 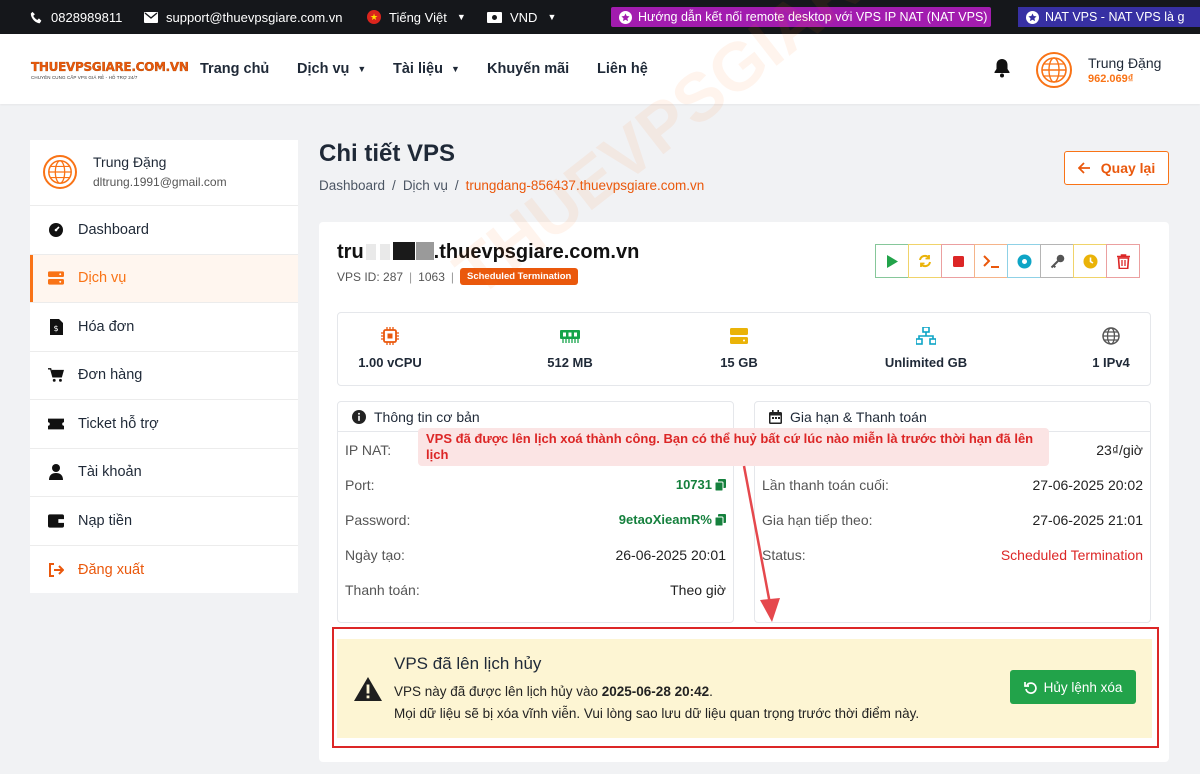 I want to click on sidebar-profile: Trung Đặng dltrung.1991@gmail.com, so click(x=164, y=173).